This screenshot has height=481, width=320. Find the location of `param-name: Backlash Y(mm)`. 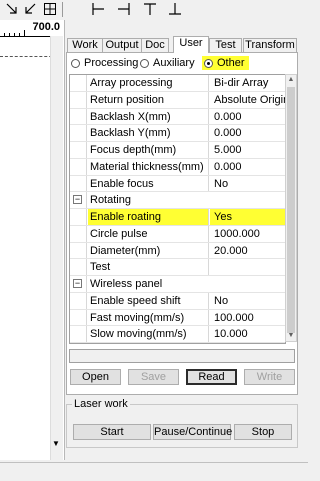

param-name: Backlash Y(mm) is located at coordinates (148, 133).